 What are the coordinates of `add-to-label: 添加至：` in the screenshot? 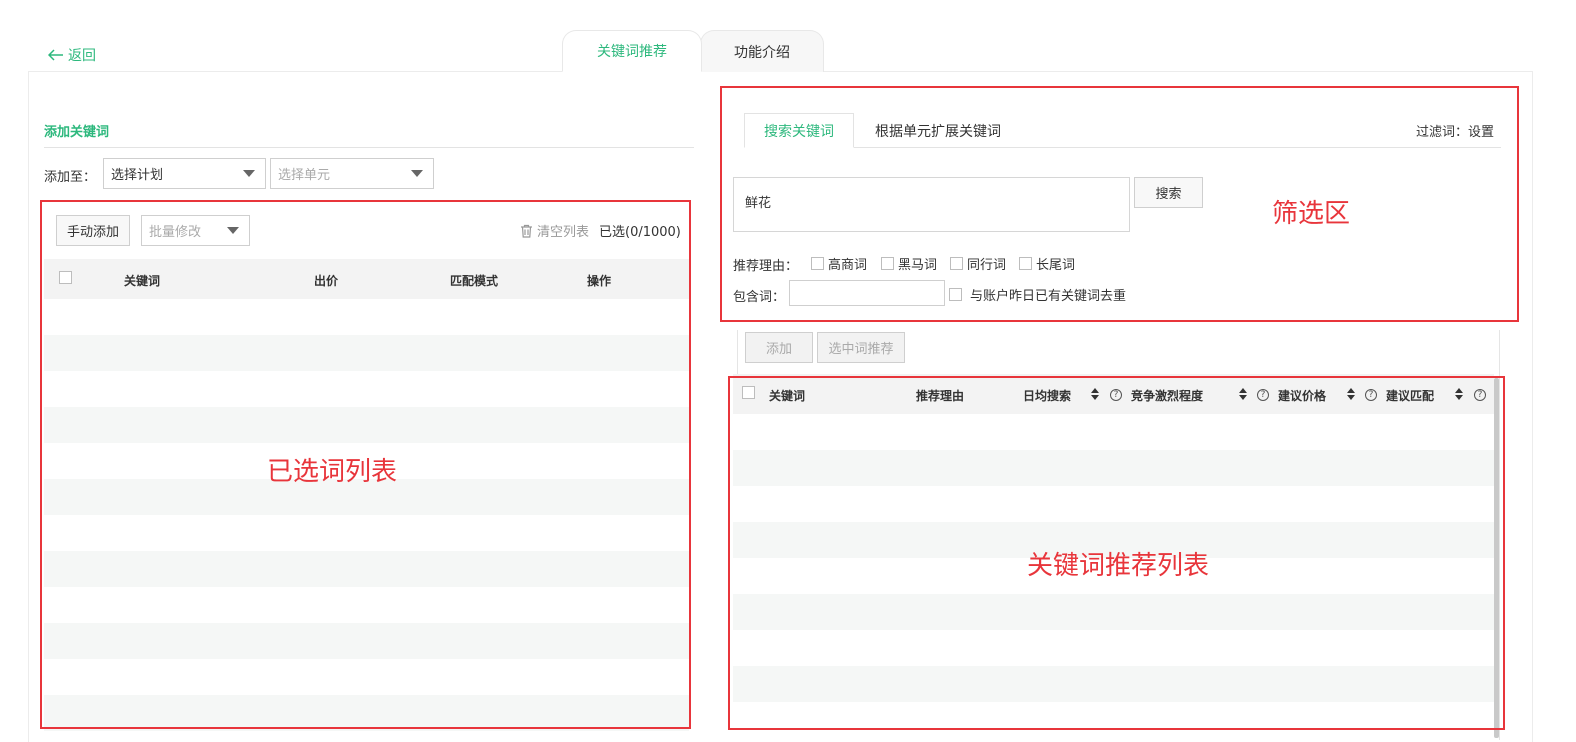 It's located at (70, 177).